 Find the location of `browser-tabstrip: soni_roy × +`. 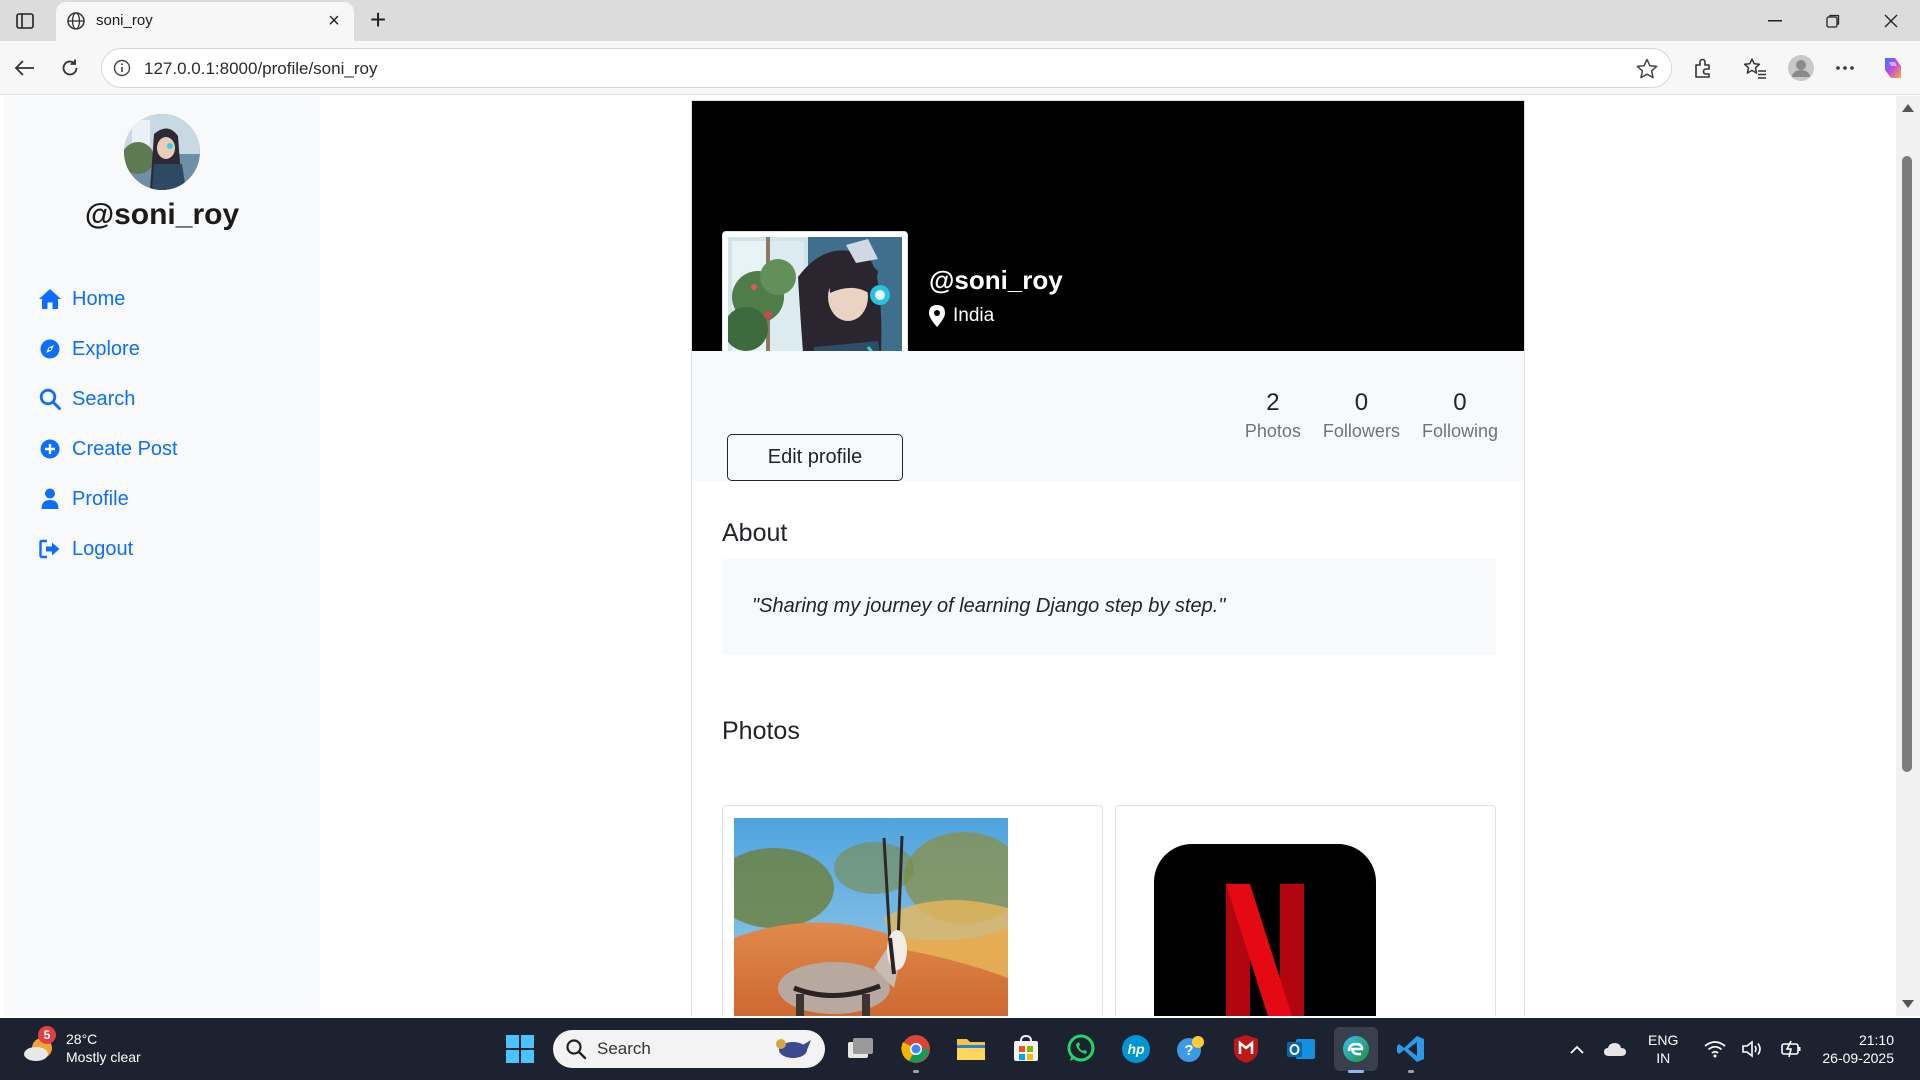

browser-tabstrip: soni_roy × + is located at coordinates (960, 20).